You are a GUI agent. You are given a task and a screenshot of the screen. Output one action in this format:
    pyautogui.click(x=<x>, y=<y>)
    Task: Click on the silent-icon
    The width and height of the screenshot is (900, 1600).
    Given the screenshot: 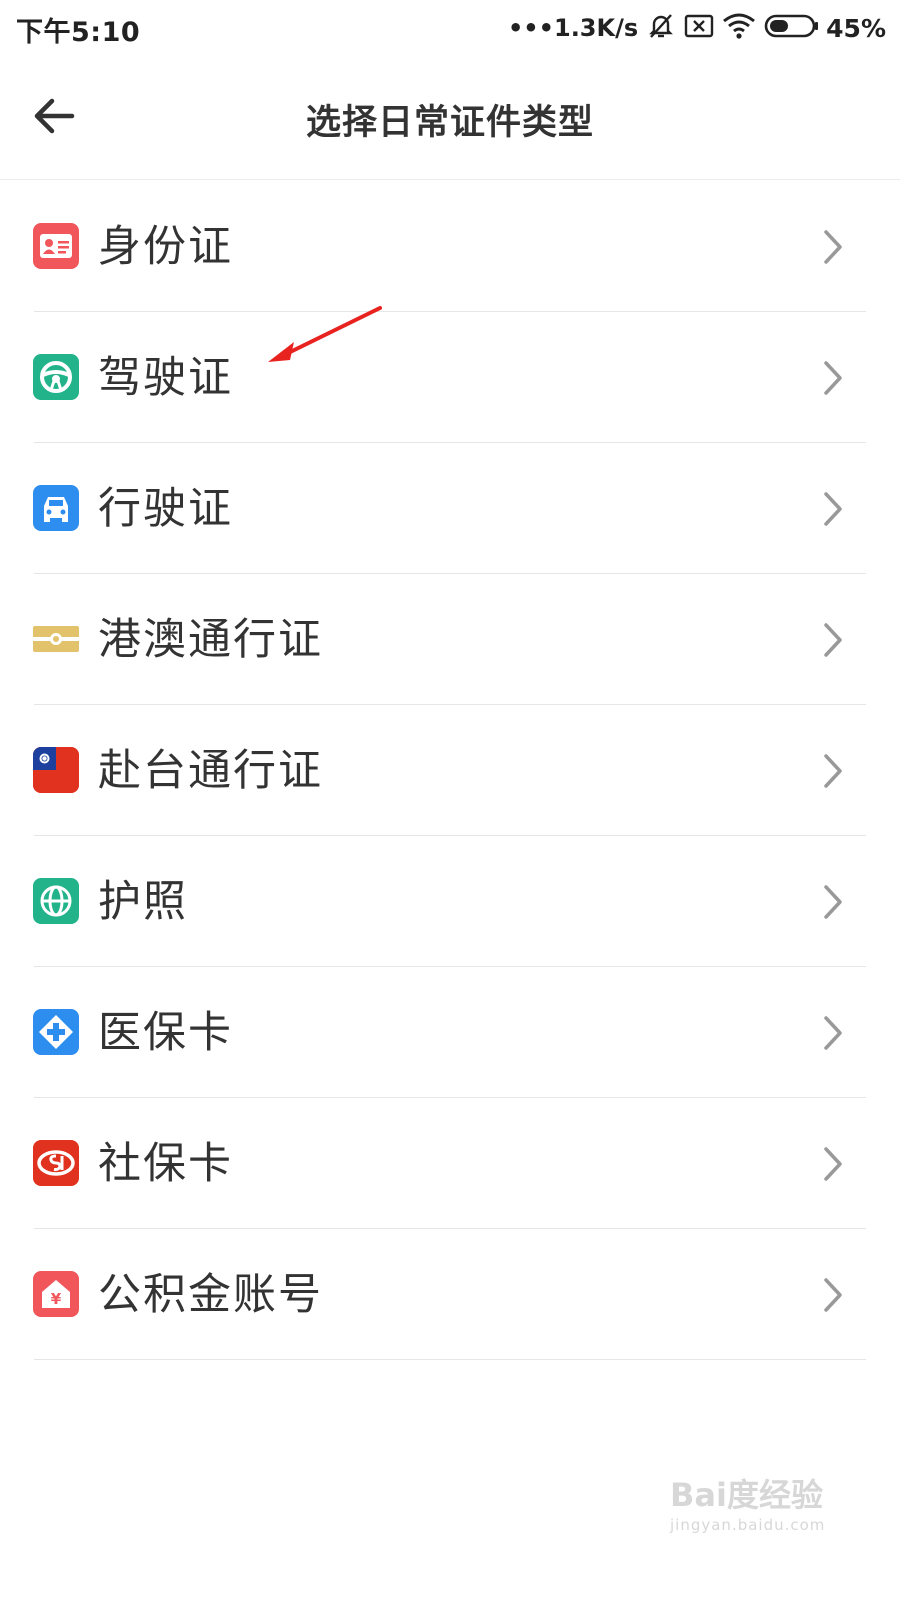 What is the action you would take?
    pyautogui.click(x=661, y=28)
    